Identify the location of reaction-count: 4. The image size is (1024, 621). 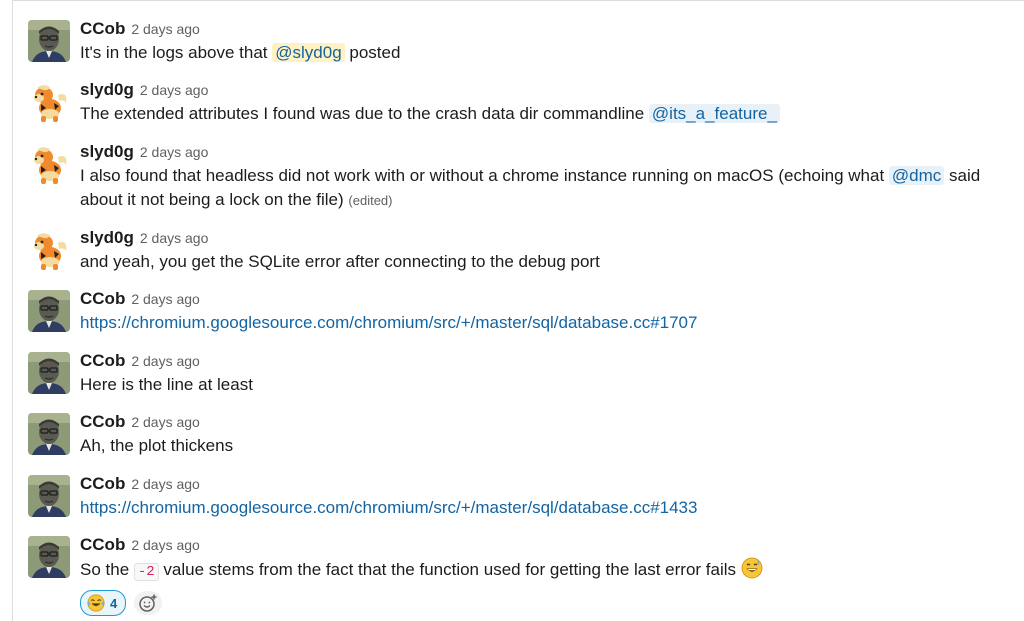
(114, 603).